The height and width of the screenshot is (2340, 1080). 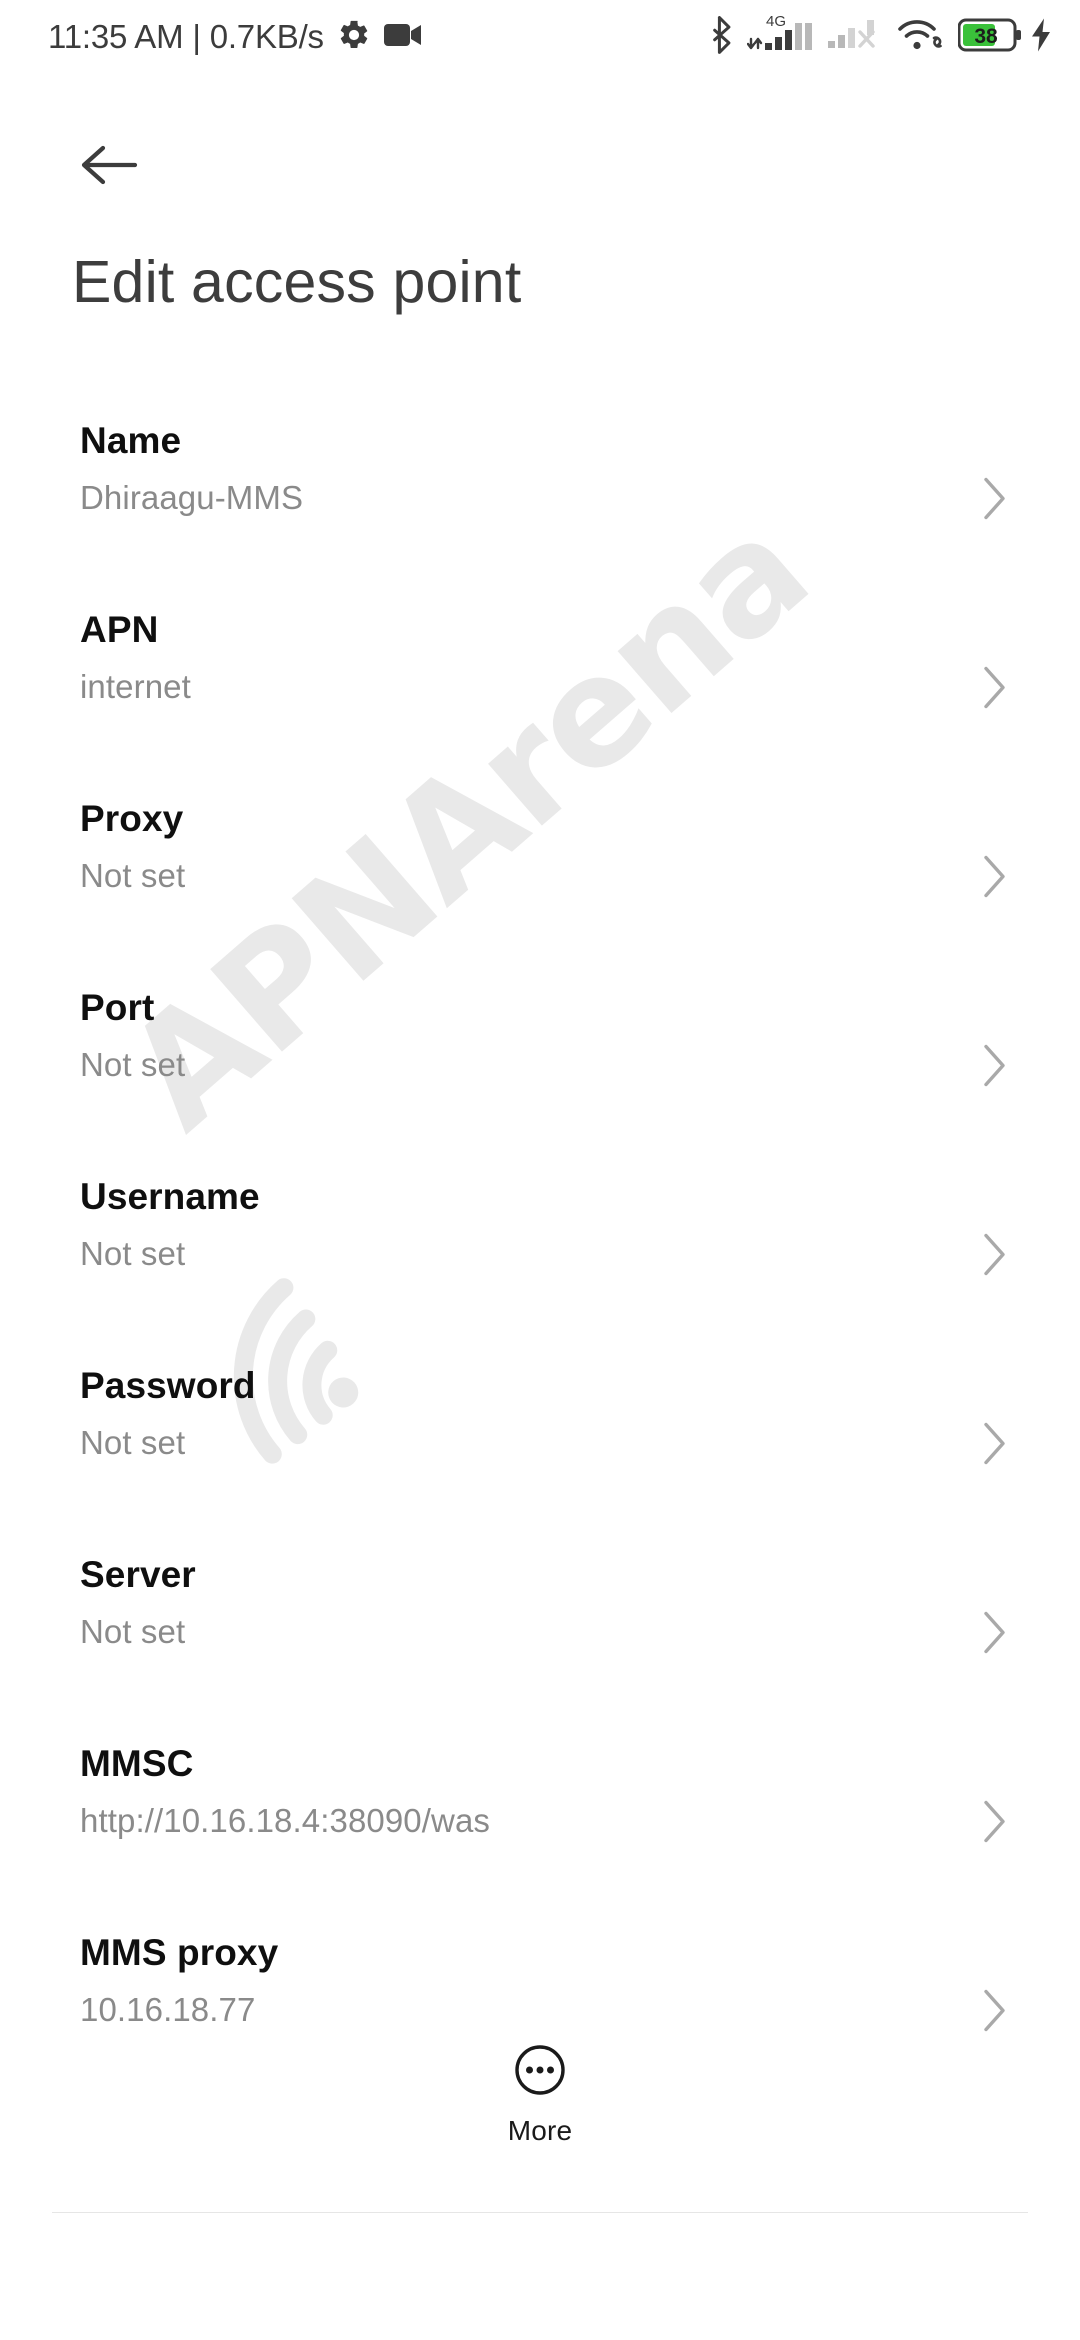 What do you see at coordinates (540, 1823) in the screenshot?
I see `list-item: MMSC http://10.16.18.4:38090/was` at bounding box center [540, 1823].